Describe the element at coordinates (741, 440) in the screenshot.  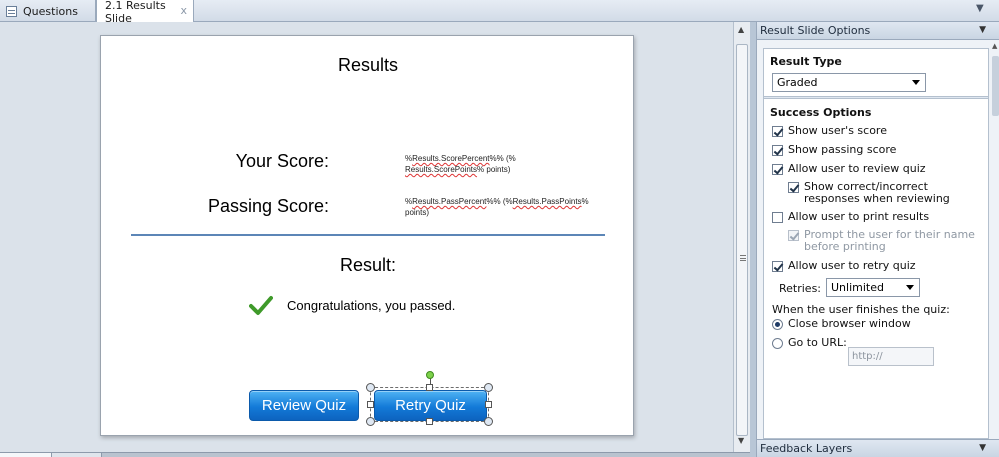
I see `scroll-down-icon: ▼` at that location.